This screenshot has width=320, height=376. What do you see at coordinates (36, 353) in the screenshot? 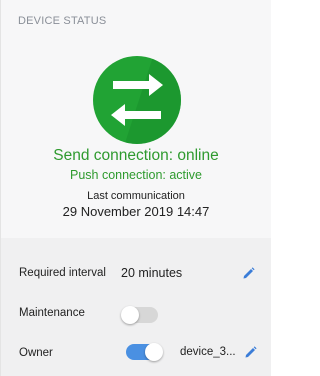
I see `owner-label: Owner` at bounding box center [36, 353].